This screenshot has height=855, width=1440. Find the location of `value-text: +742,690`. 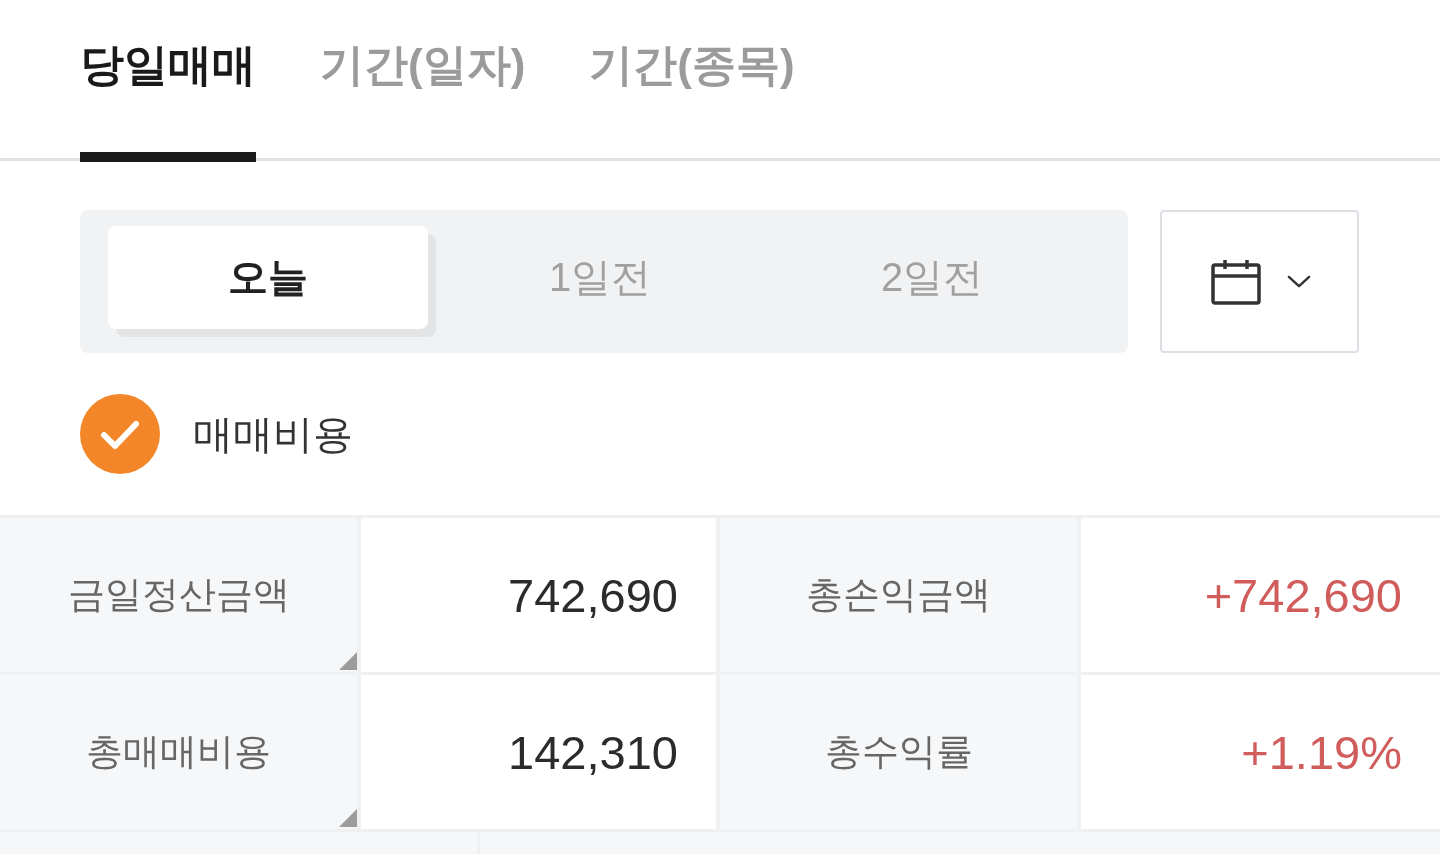

value-text: +742,690 is located at coordinates (1303, 595).